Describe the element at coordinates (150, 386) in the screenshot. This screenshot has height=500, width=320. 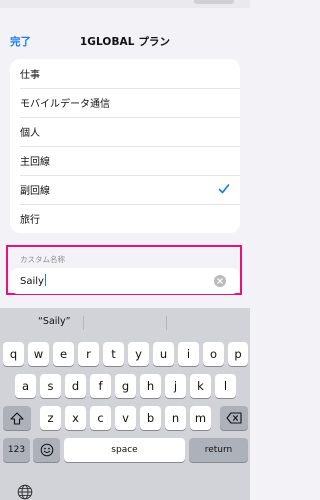
I see `key-h: h` at that location.